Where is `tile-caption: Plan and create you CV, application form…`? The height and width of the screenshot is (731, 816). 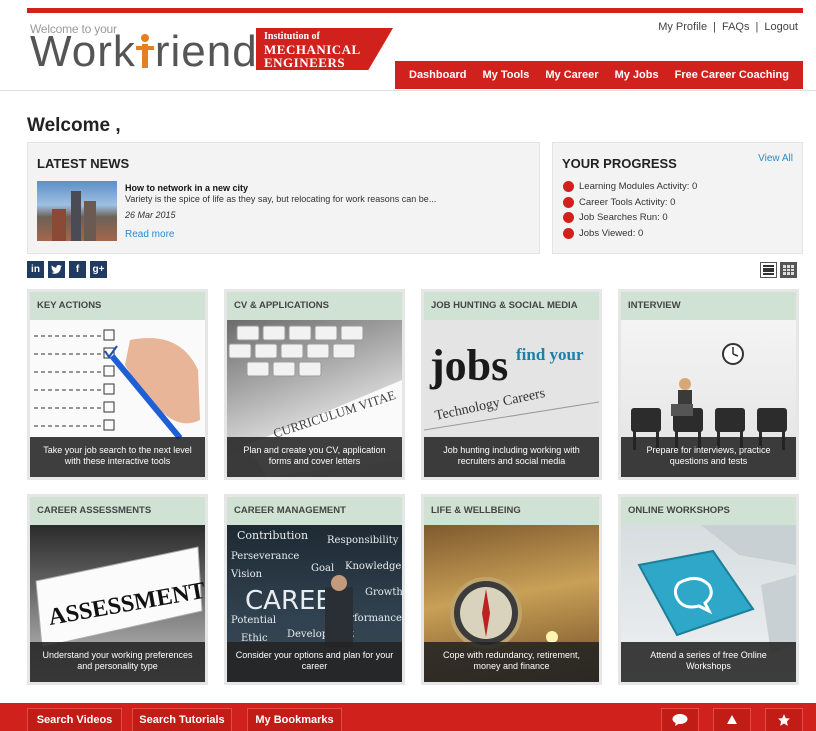
tile-caption: Plan and create you CV, application form… is located at coordinates (314, 457).